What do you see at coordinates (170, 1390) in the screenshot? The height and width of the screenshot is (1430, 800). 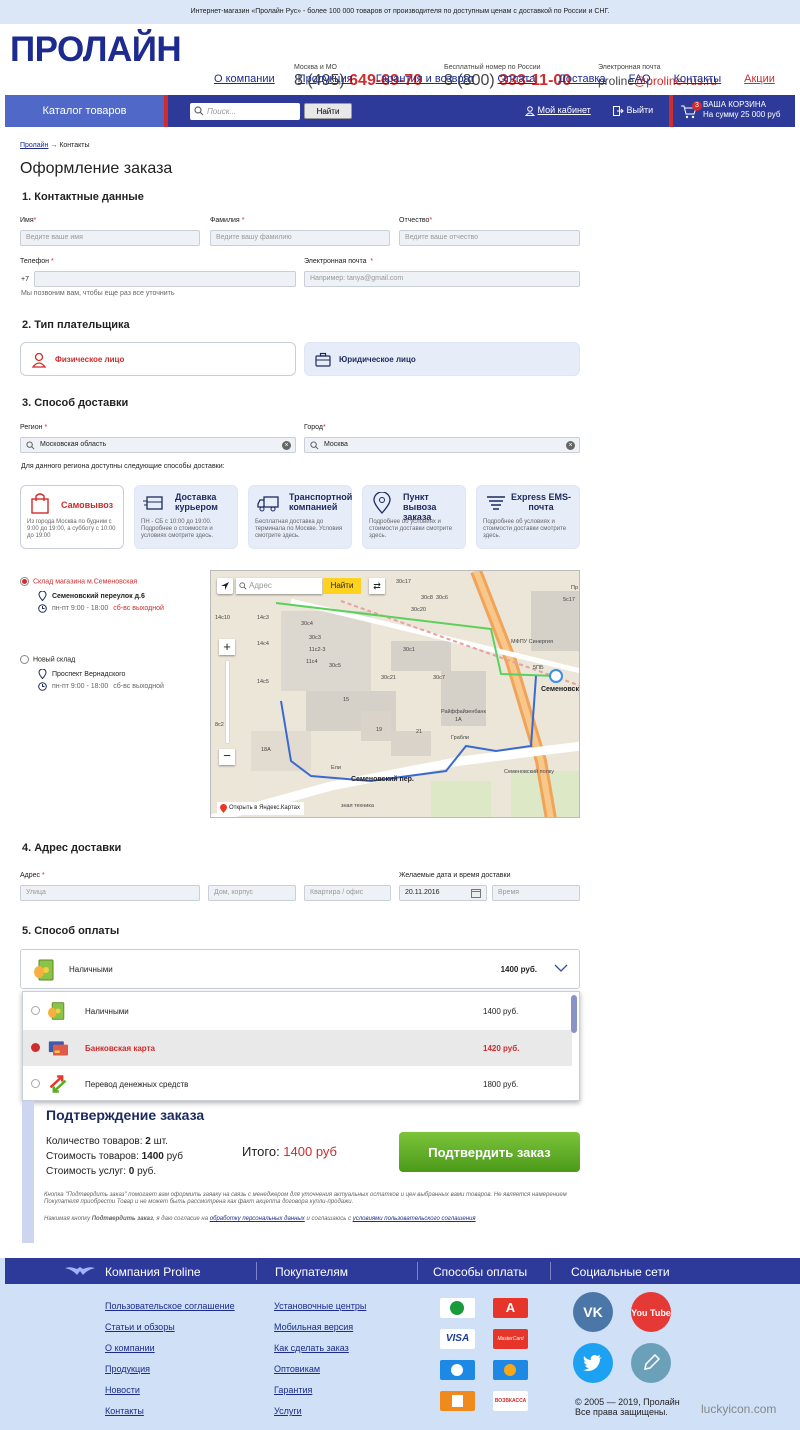 I see `footer-link: Новости` at bounding box center [170, 1390].